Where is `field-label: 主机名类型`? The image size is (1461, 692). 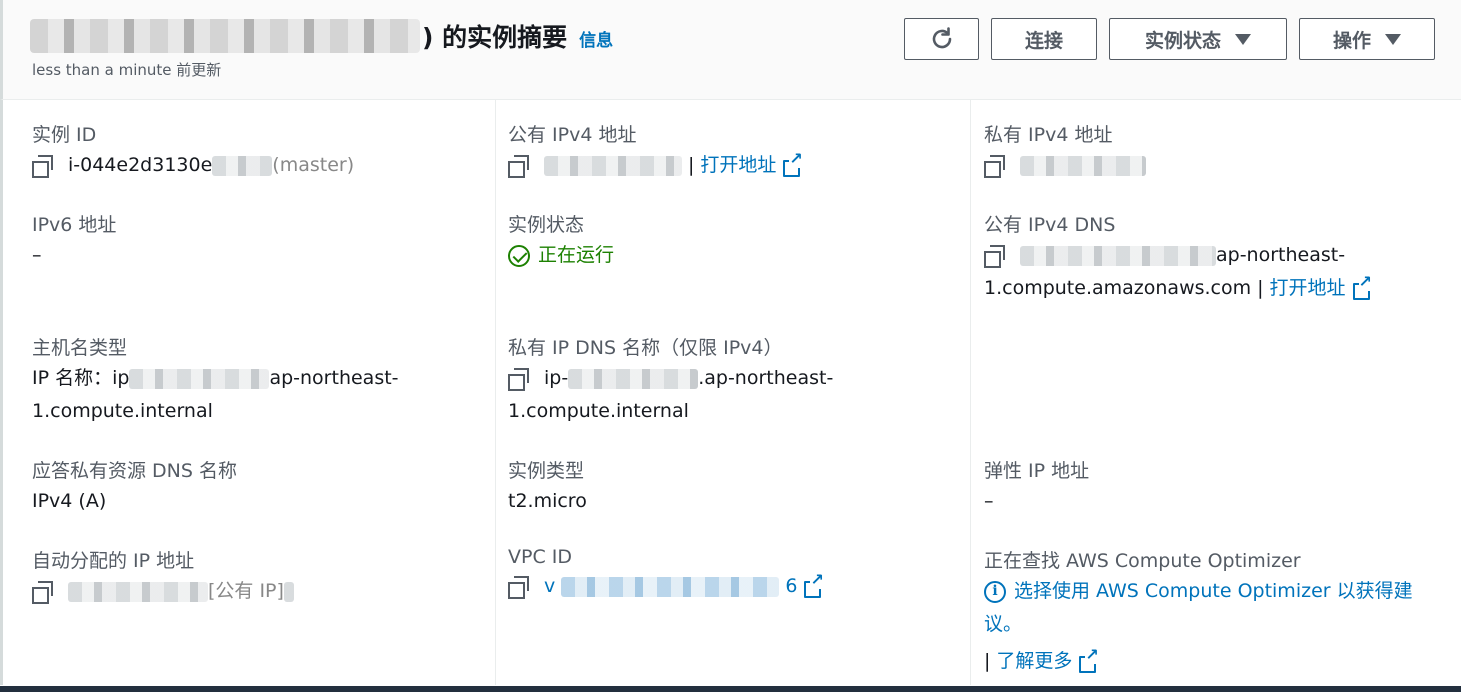
field-label: 主机名类型 is located at coordinates (80, 348).